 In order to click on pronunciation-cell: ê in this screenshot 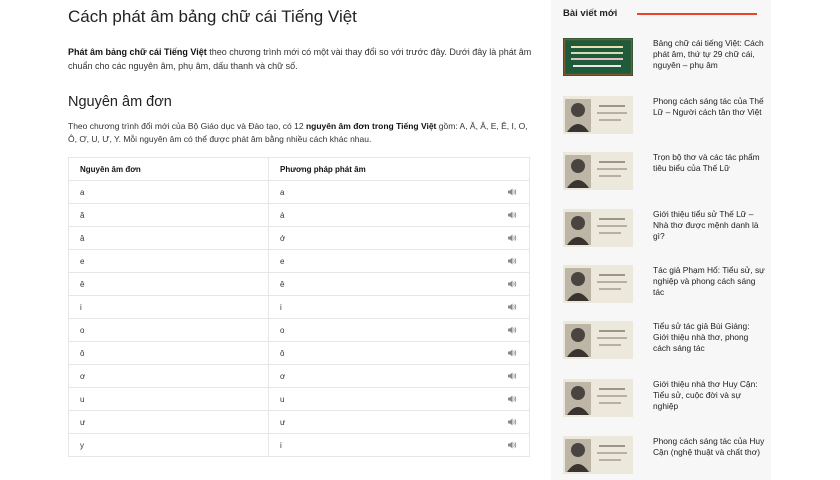, I will do `click(399, 284)`.